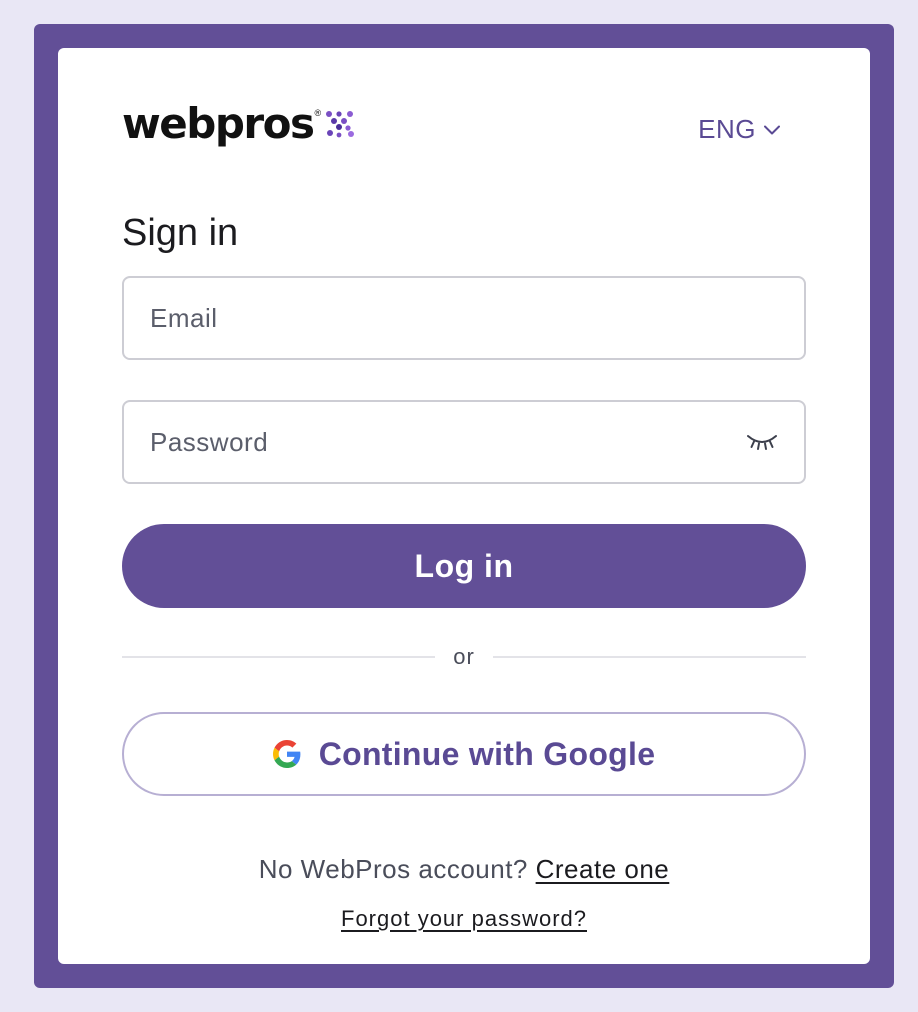  I want to click on divider-line-left, so click(279, 657).